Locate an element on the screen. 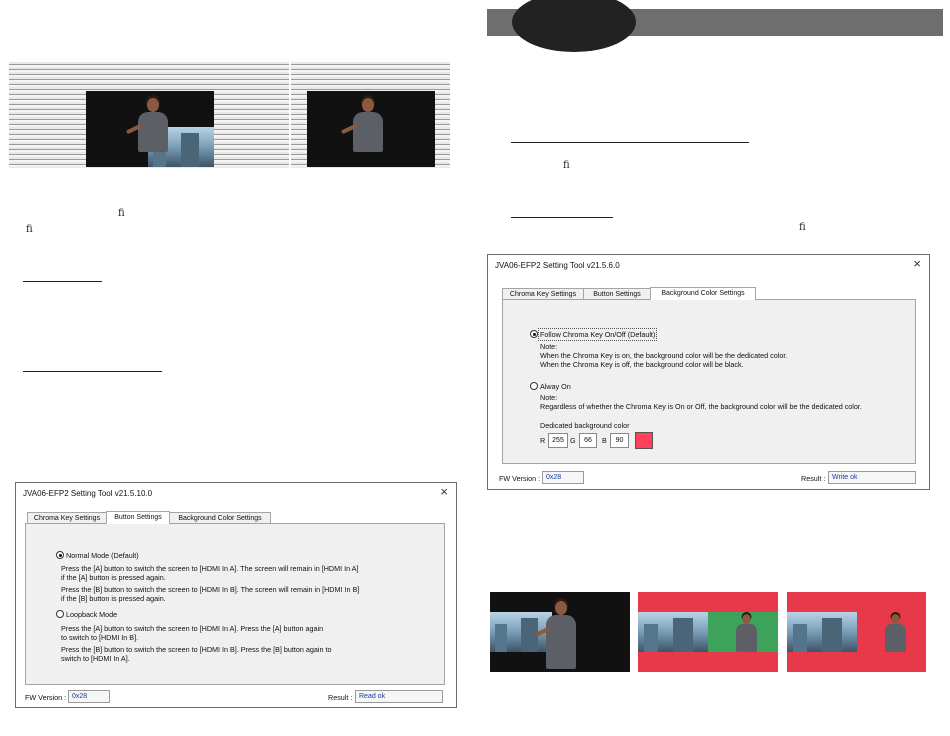 Image resolution: width=950 pixels, height=736 pixels. b-value-input: 90 is located at coordinates (619, 440).